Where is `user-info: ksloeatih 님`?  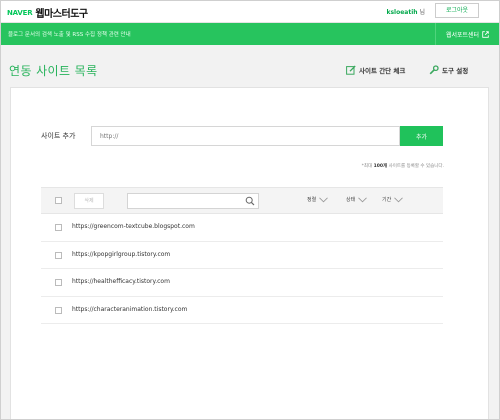
user-info: ksloeatih 님 is located at coordinates (405, 11).